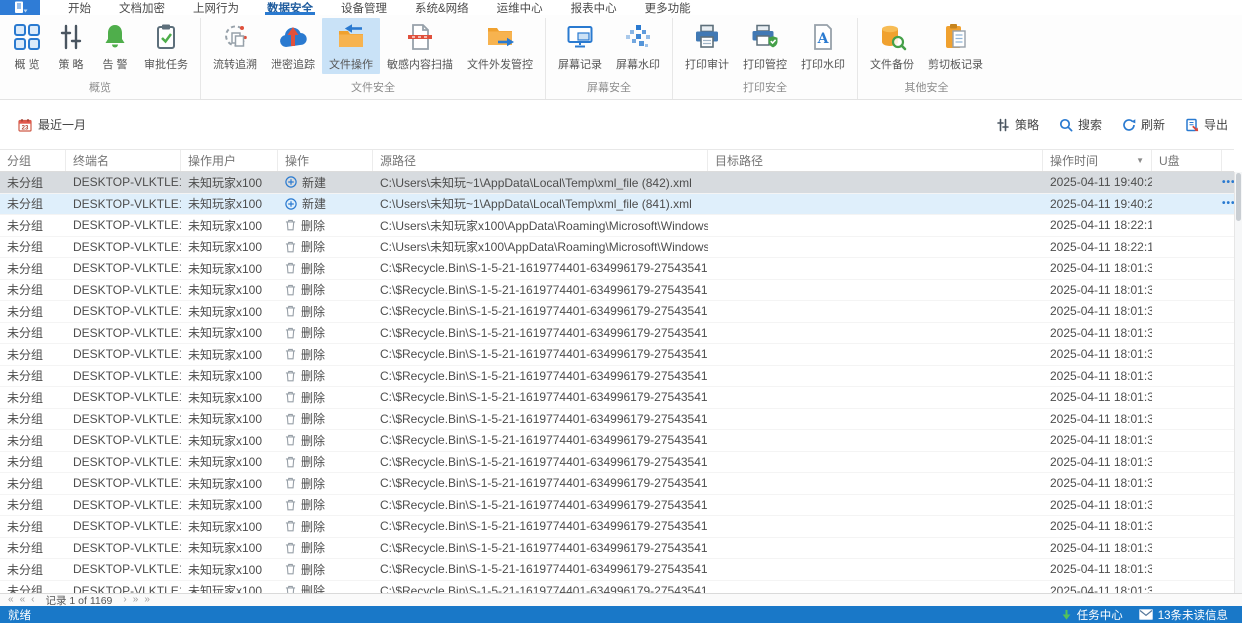  Describe the element at coordinates (166, 46) in the screenshot. I see `ribbon-item-approval-tasks: 审批任务` at that location.